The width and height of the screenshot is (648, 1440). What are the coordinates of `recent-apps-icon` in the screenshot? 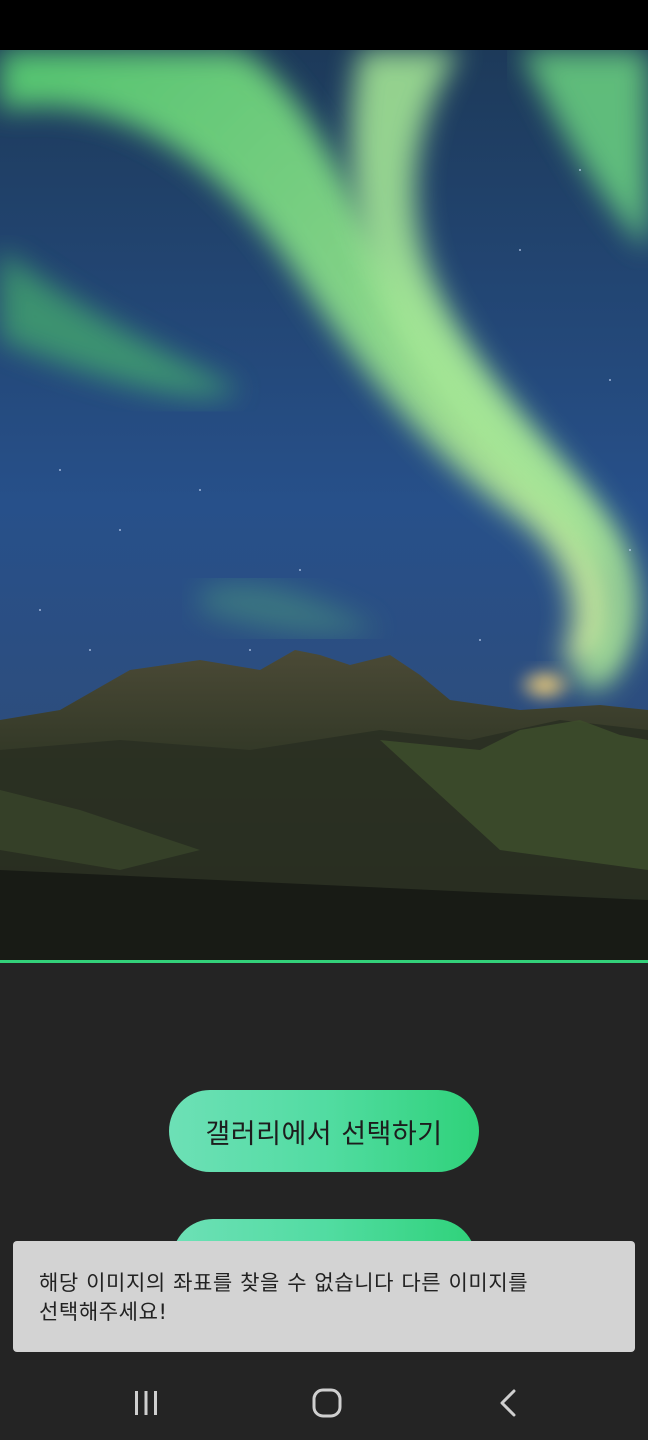 It's located at (146, 1403).